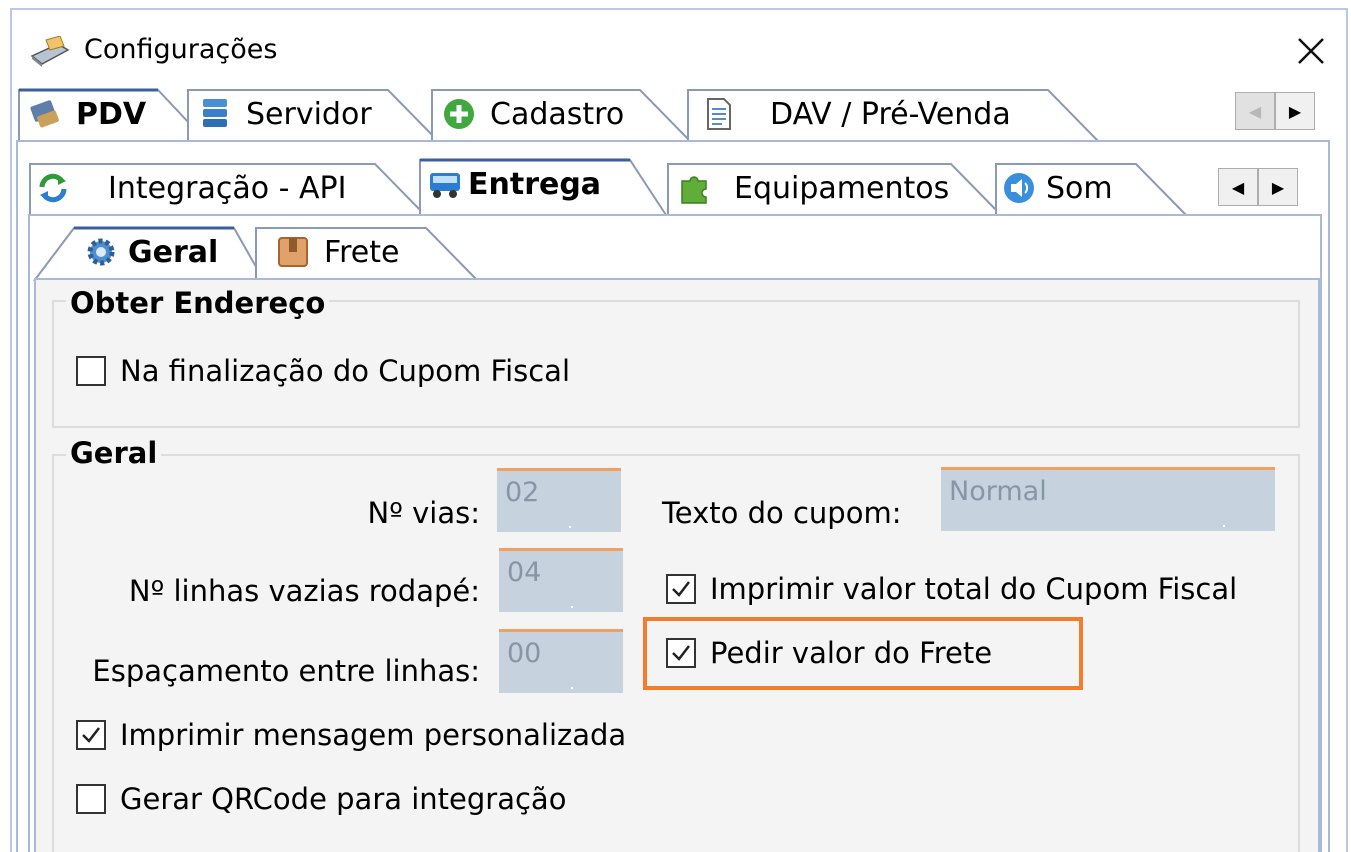  I want to click on box-icon, so click(293, 252).